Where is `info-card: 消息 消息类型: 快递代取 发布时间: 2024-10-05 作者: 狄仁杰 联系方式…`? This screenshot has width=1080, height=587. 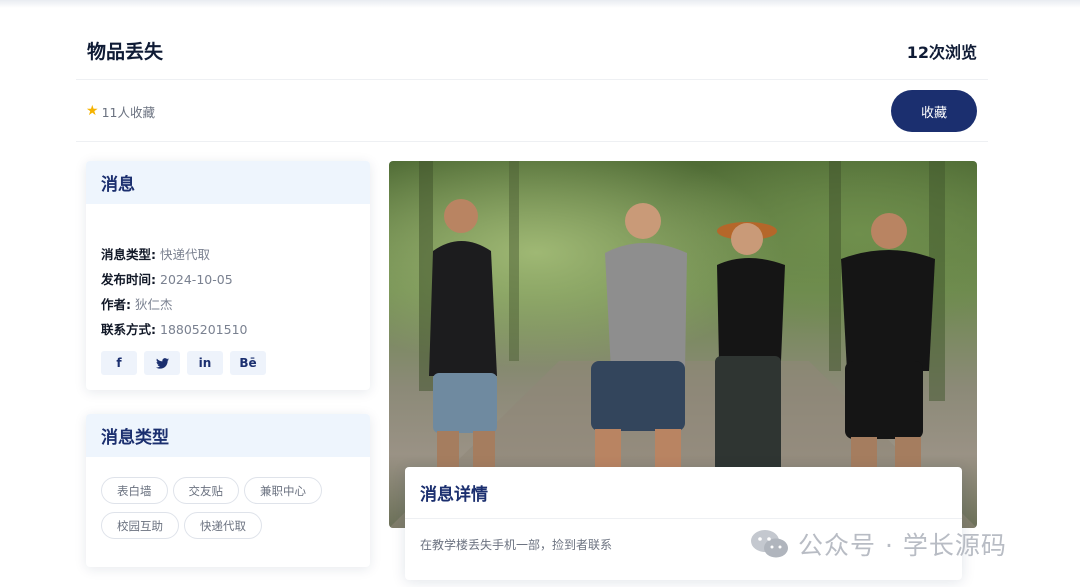
info-card: 消息 消息类型: 快递代取 发布时间: 2024-10-05 作者: 狄仁杰 联系方式… is located at coordinates (228, 275).